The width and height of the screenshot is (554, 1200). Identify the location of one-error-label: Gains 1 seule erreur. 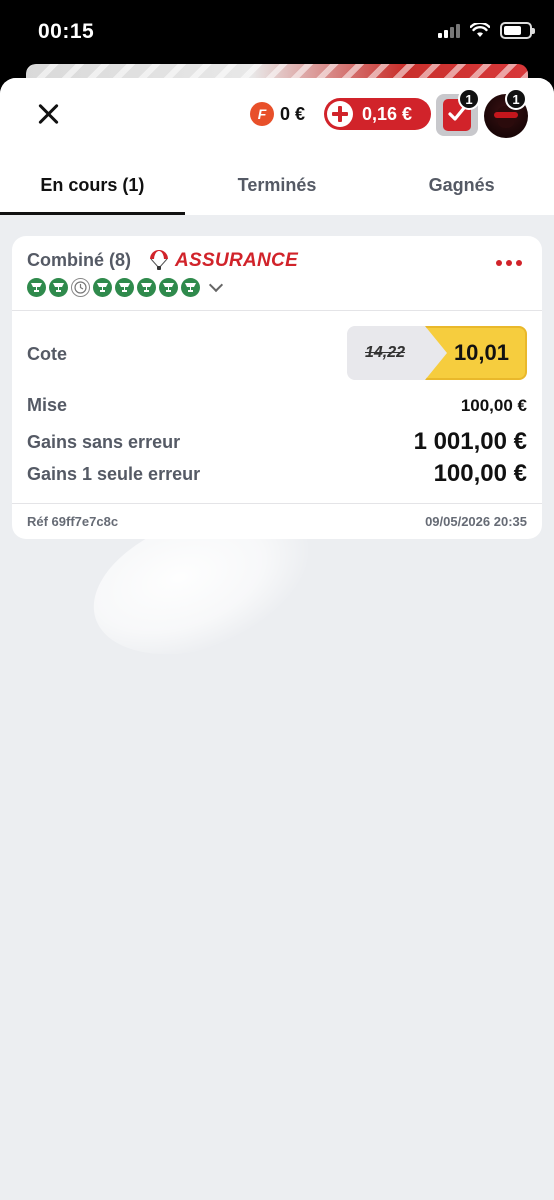
(114, 474).